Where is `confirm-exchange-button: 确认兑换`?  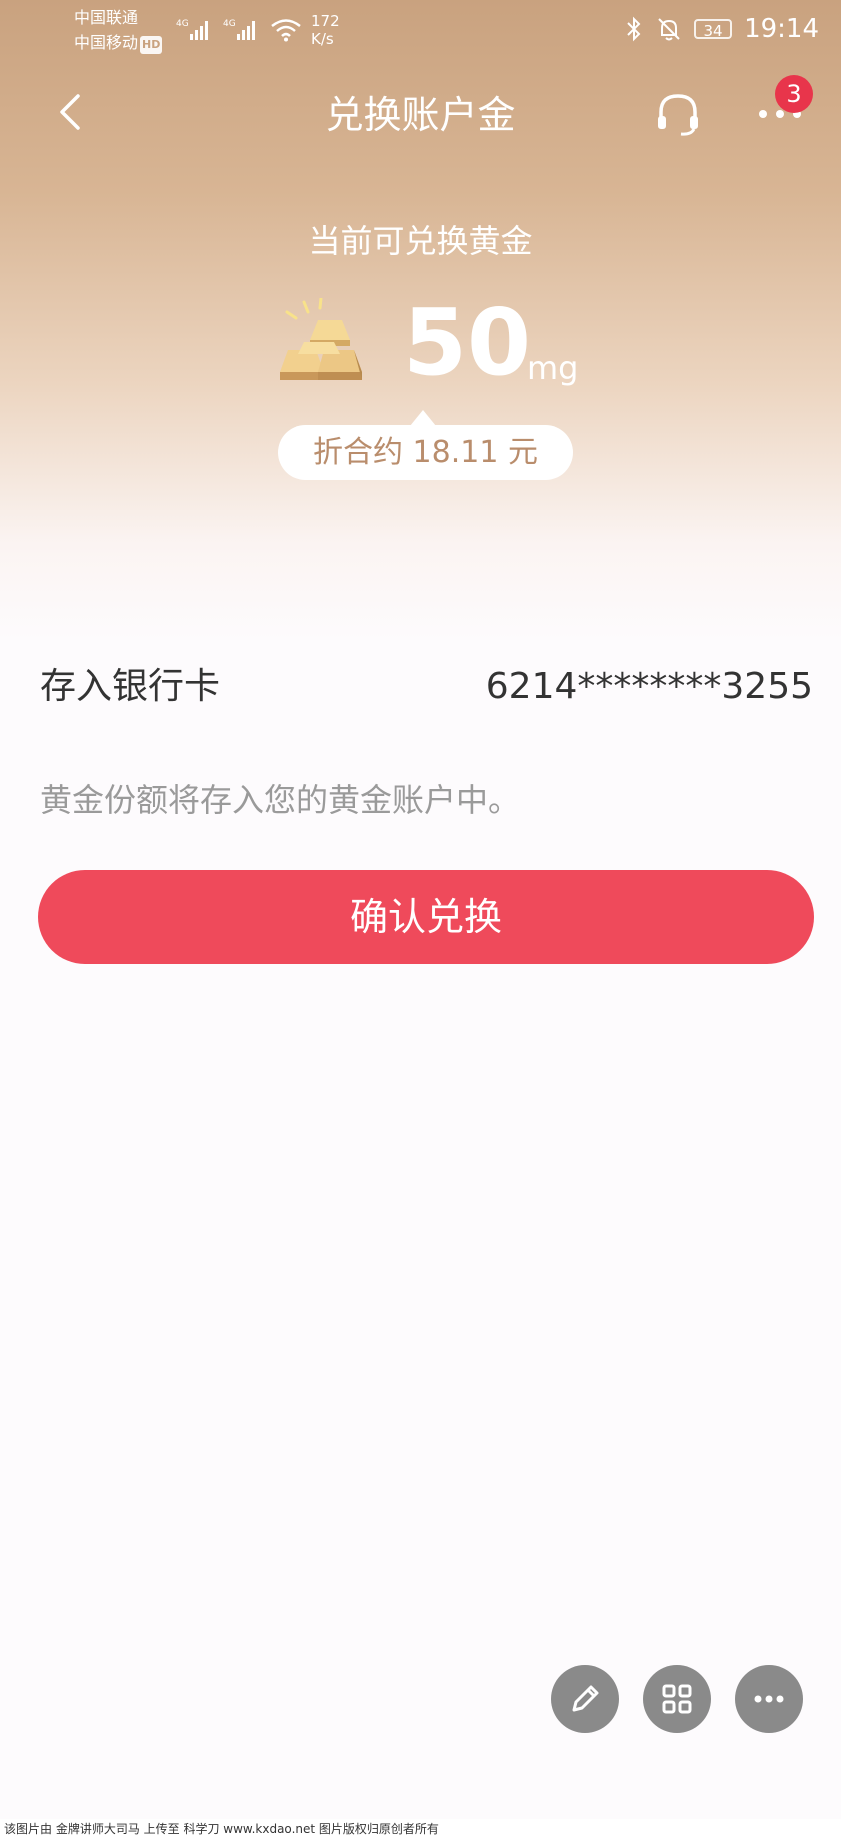
confirm-exchange-button: 确认兑换 is located at coordinates (426, 917).